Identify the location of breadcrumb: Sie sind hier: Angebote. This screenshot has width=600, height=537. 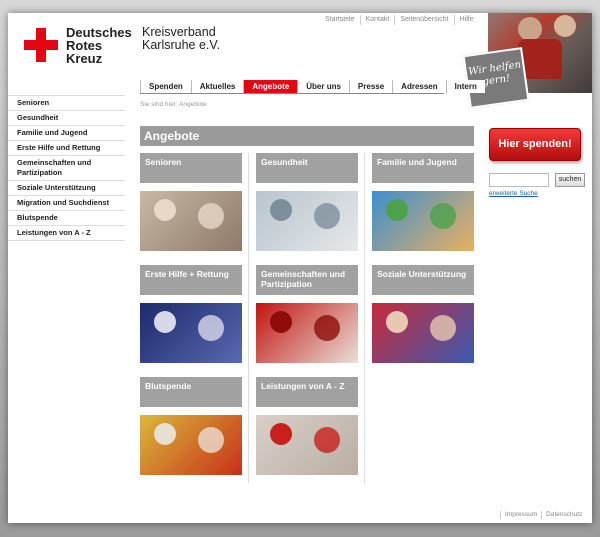
(173, 104).